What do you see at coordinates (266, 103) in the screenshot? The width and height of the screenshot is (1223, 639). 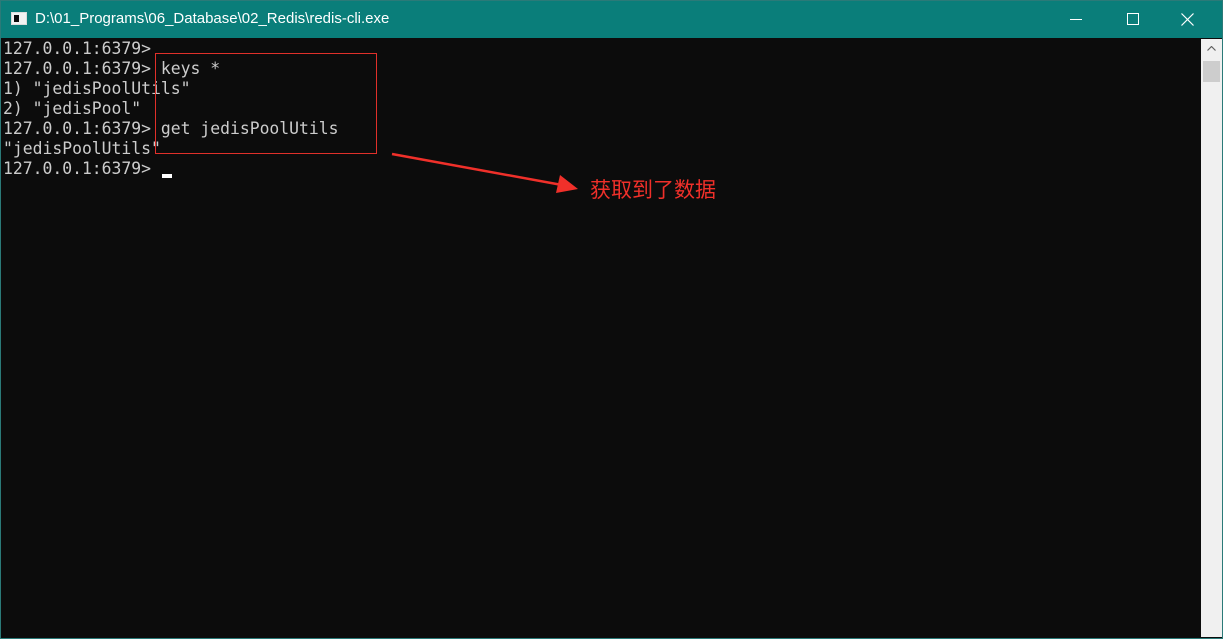 I see `annotation-highlight-box` at bounding box center [266, 103].